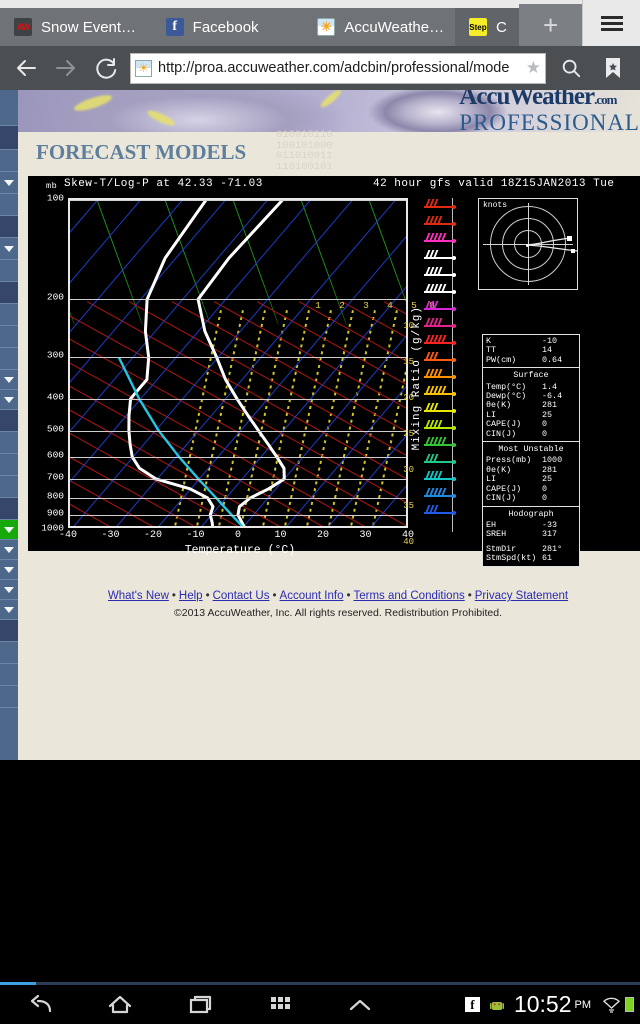 The width and height of the screenshot is (640, 1024). What do you see at coordinates (409, 596) in the screenshot?
I see `footer-link: Terms and Conditions` at bounding box center [409, 596].